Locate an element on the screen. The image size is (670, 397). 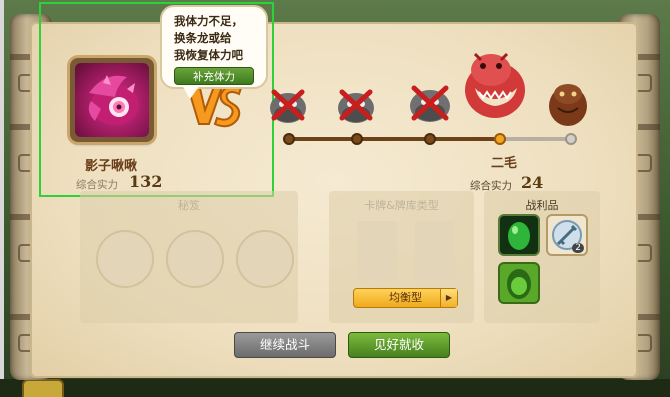
spotted-egg-icon is located at coordinates (519, 284).